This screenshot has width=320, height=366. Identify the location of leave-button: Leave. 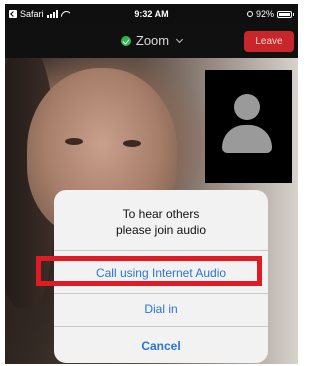
(269, 41).